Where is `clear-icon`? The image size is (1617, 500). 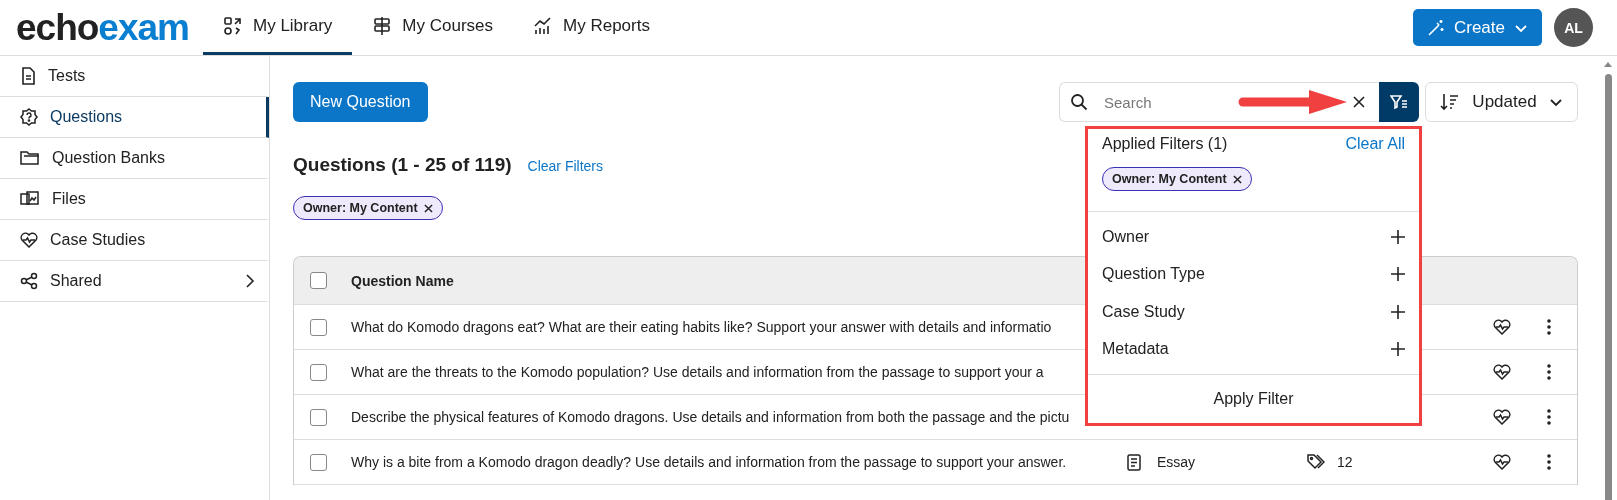
clear-icon is located at coordinates (1359, 102).